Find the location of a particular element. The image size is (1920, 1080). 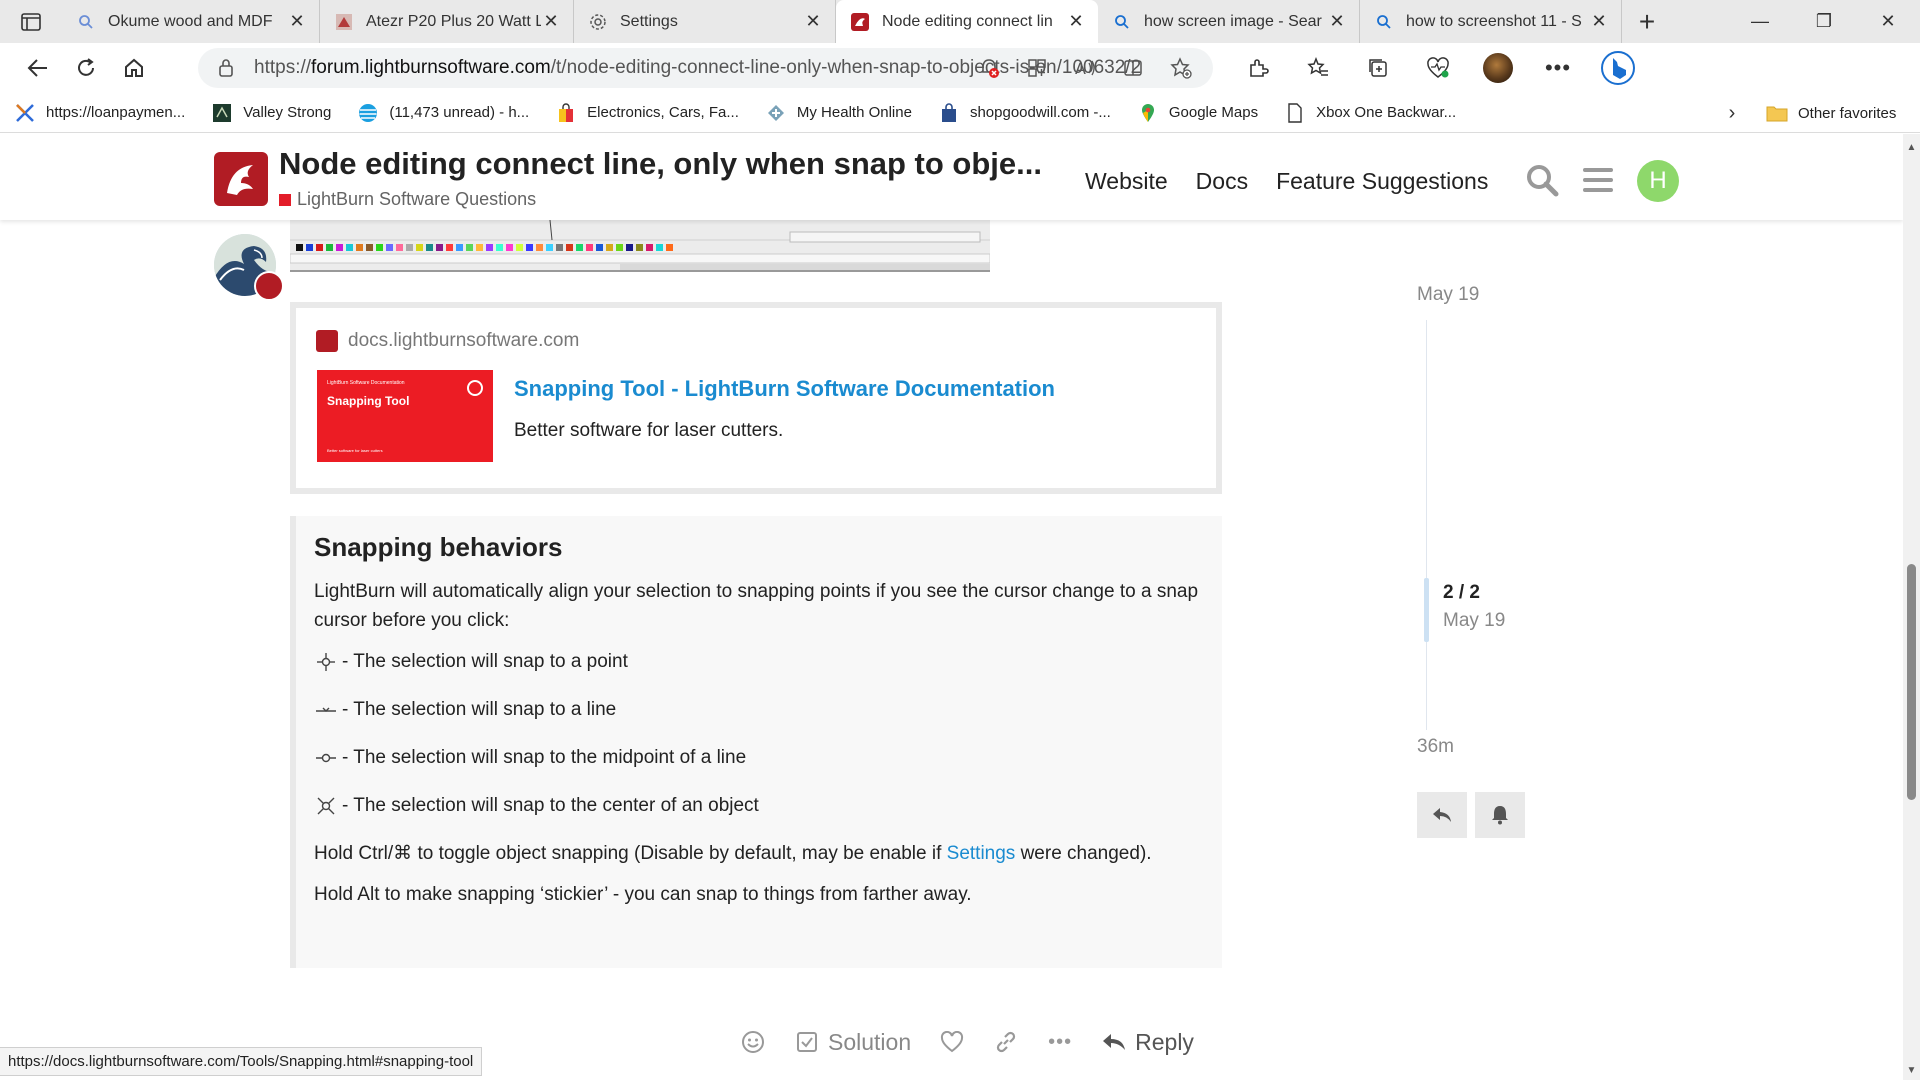

timeline-start-date: May 19 is located at coordinates (1448, 295).